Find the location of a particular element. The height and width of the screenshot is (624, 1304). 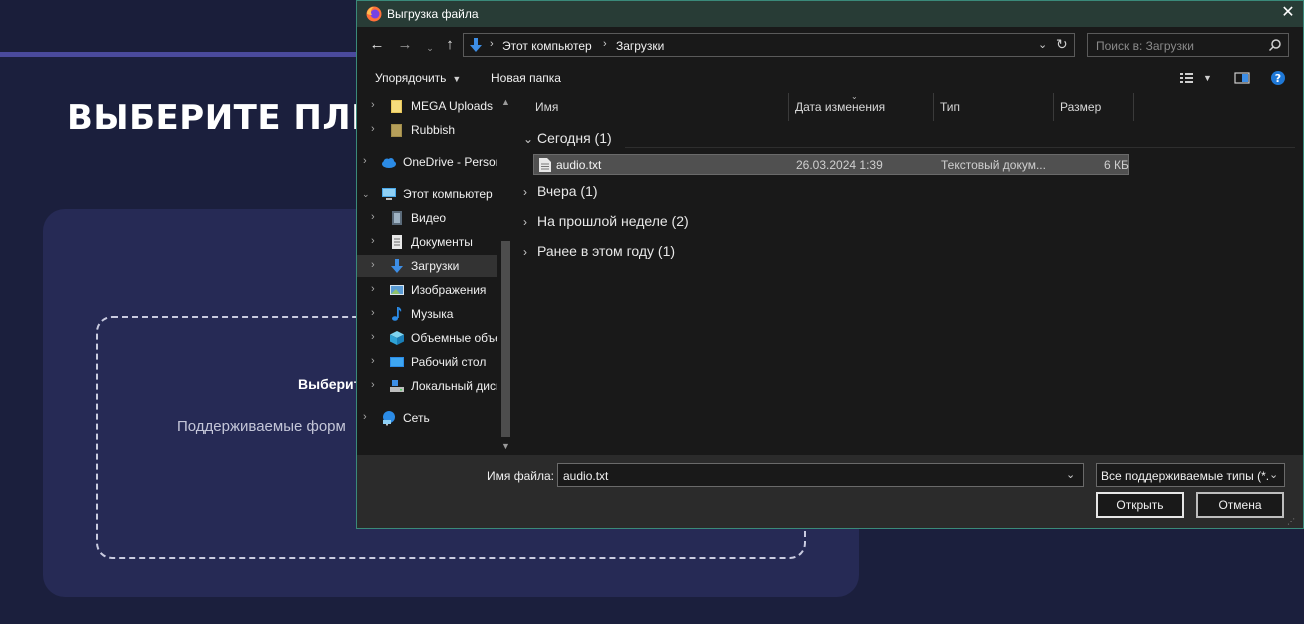

file-type-value: Все поддерживаемые типы (*. is located at coordinates (1185, 476).